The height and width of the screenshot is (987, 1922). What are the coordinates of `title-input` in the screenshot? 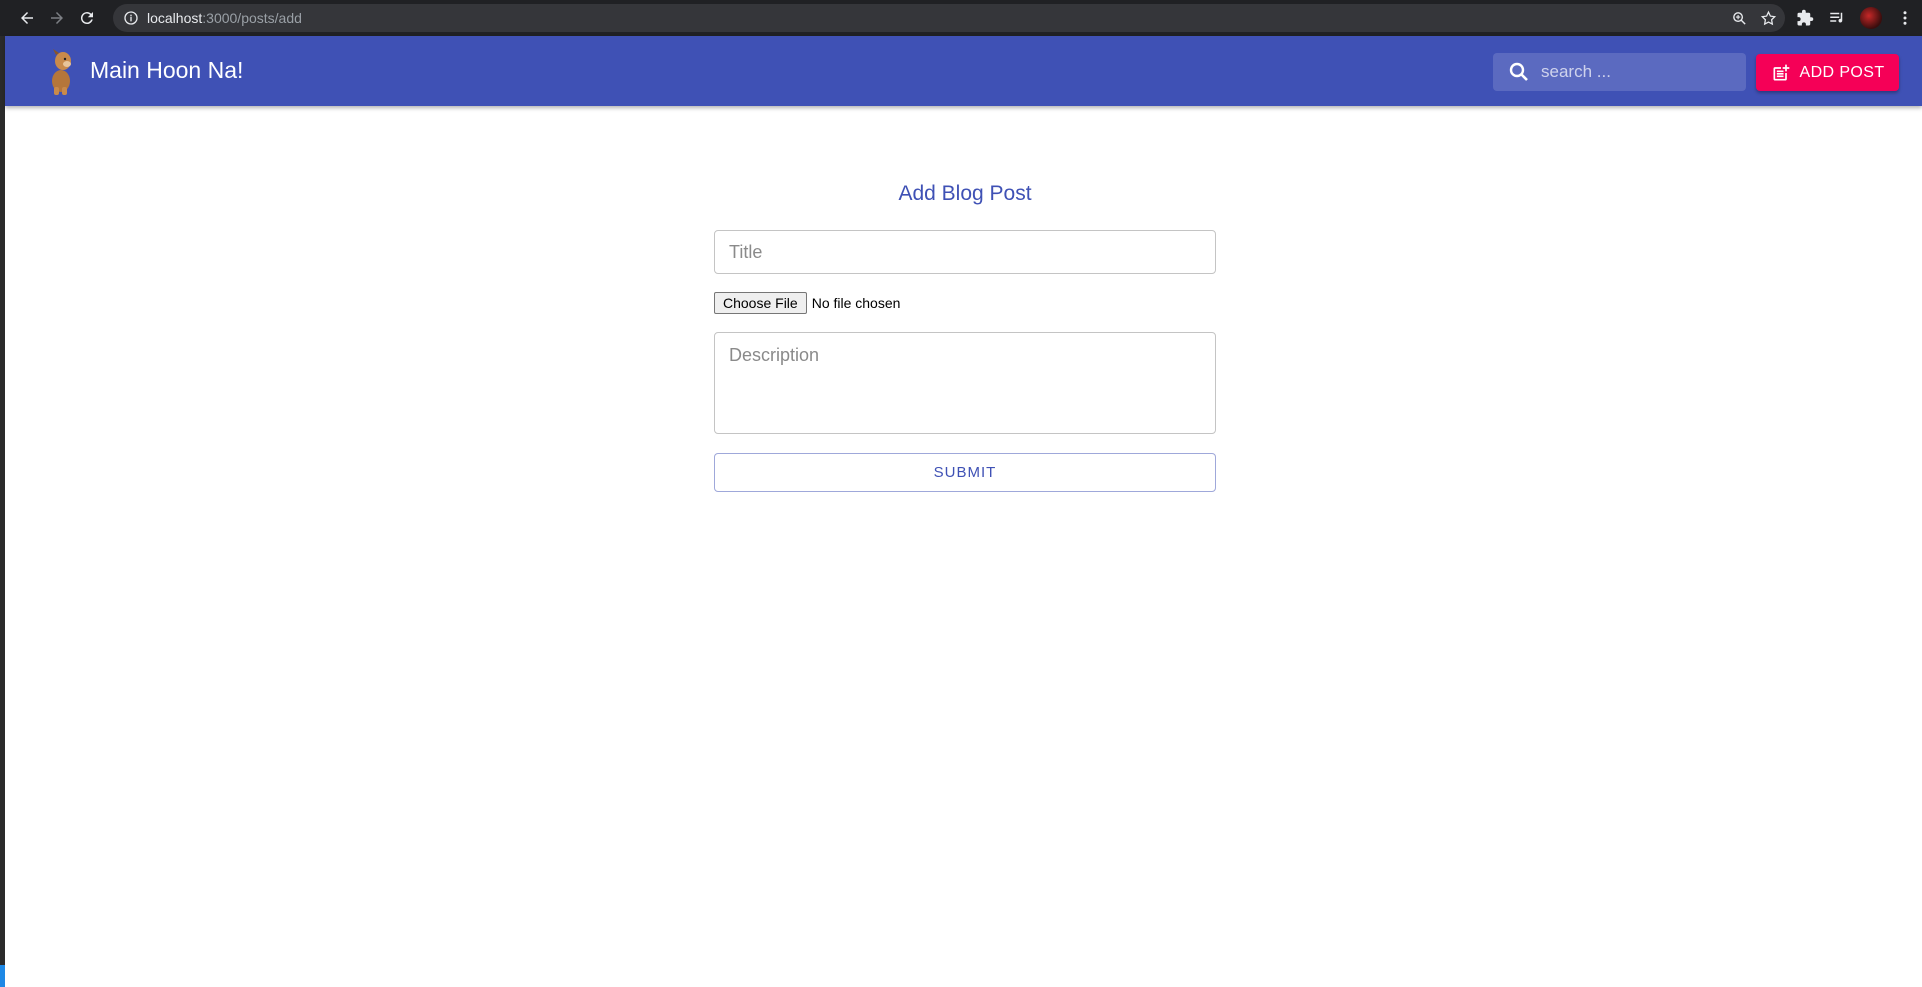 It's located at (965, 252).